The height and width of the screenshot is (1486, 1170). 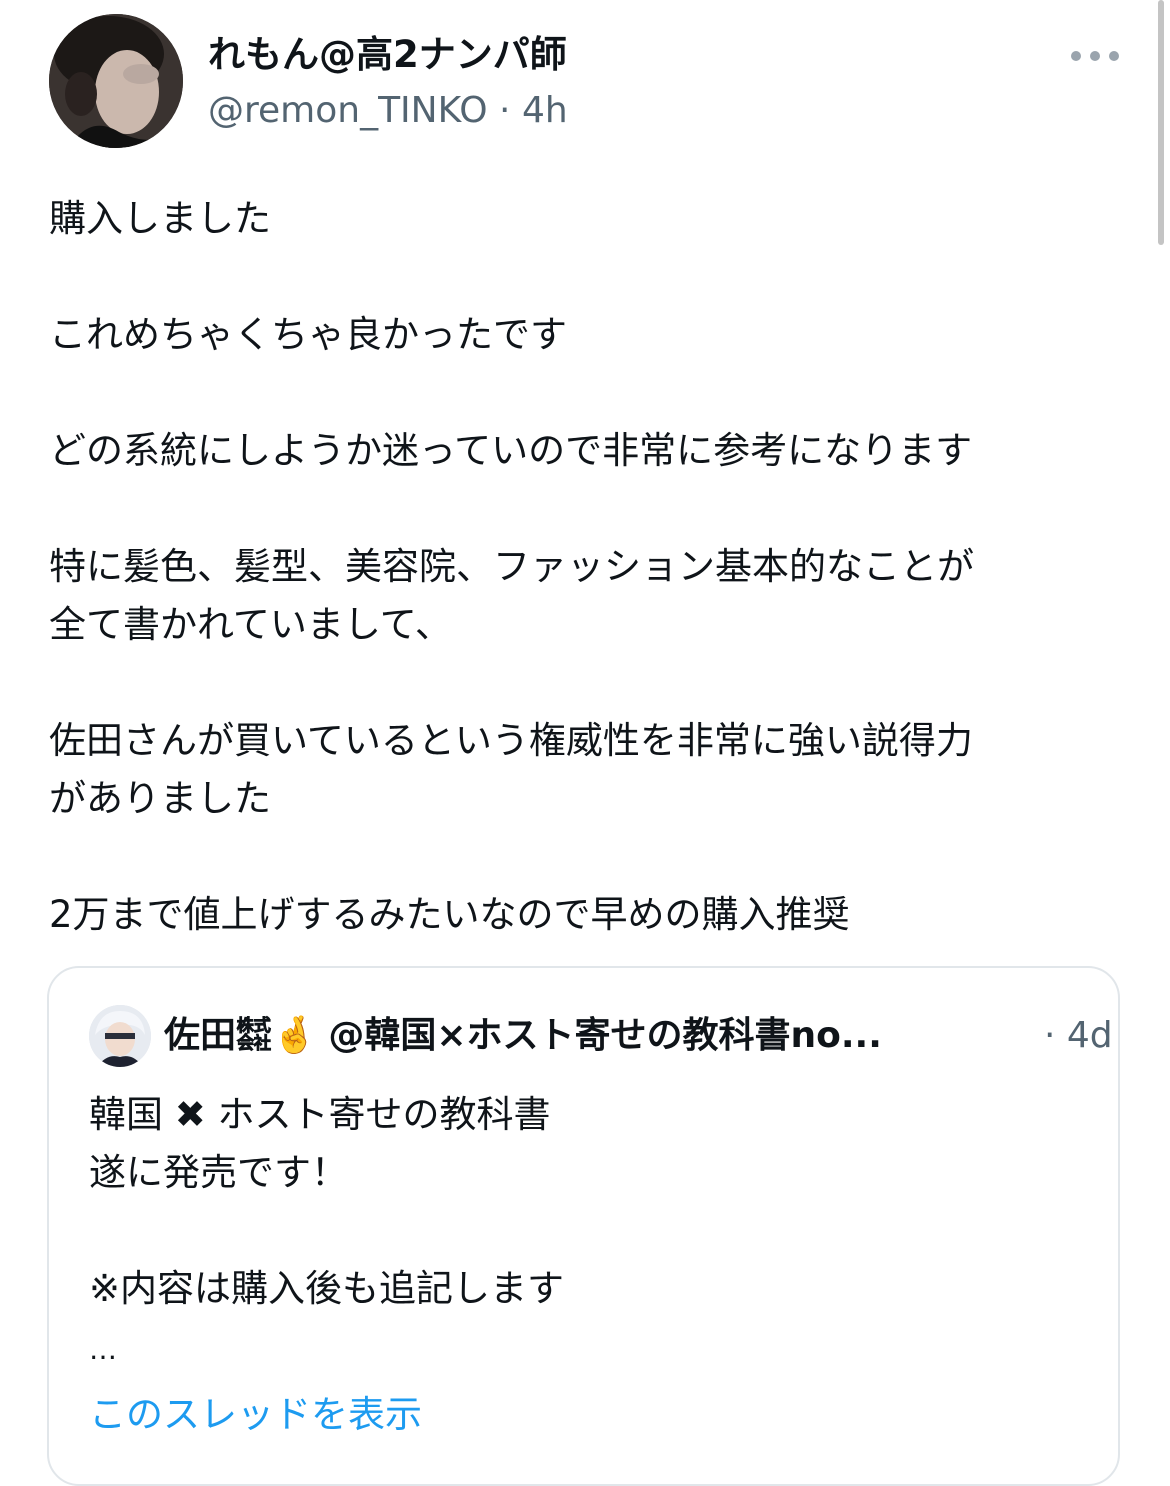 I want to click on quoted-tweet-header: 佐田㍿🤞 @韓国×ホスト寄せの教科書no... · 4d, so click(x=638, y=1036).